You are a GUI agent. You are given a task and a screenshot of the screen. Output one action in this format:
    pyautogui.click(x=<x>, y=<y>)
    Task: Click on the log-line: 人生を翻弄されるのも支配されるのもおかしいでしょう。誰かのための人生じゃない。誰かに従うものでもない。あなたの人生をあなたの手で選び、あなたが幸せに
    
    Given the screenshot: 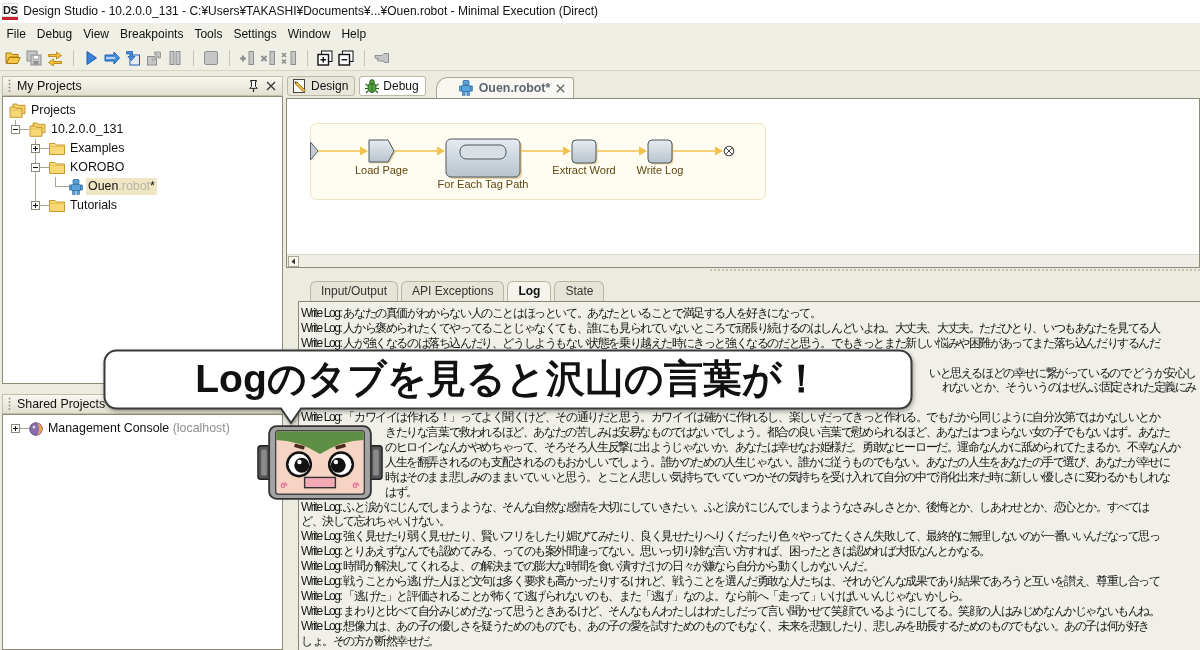 What is the action you would take?
    pyautogui.click(x=777, y=462)
    